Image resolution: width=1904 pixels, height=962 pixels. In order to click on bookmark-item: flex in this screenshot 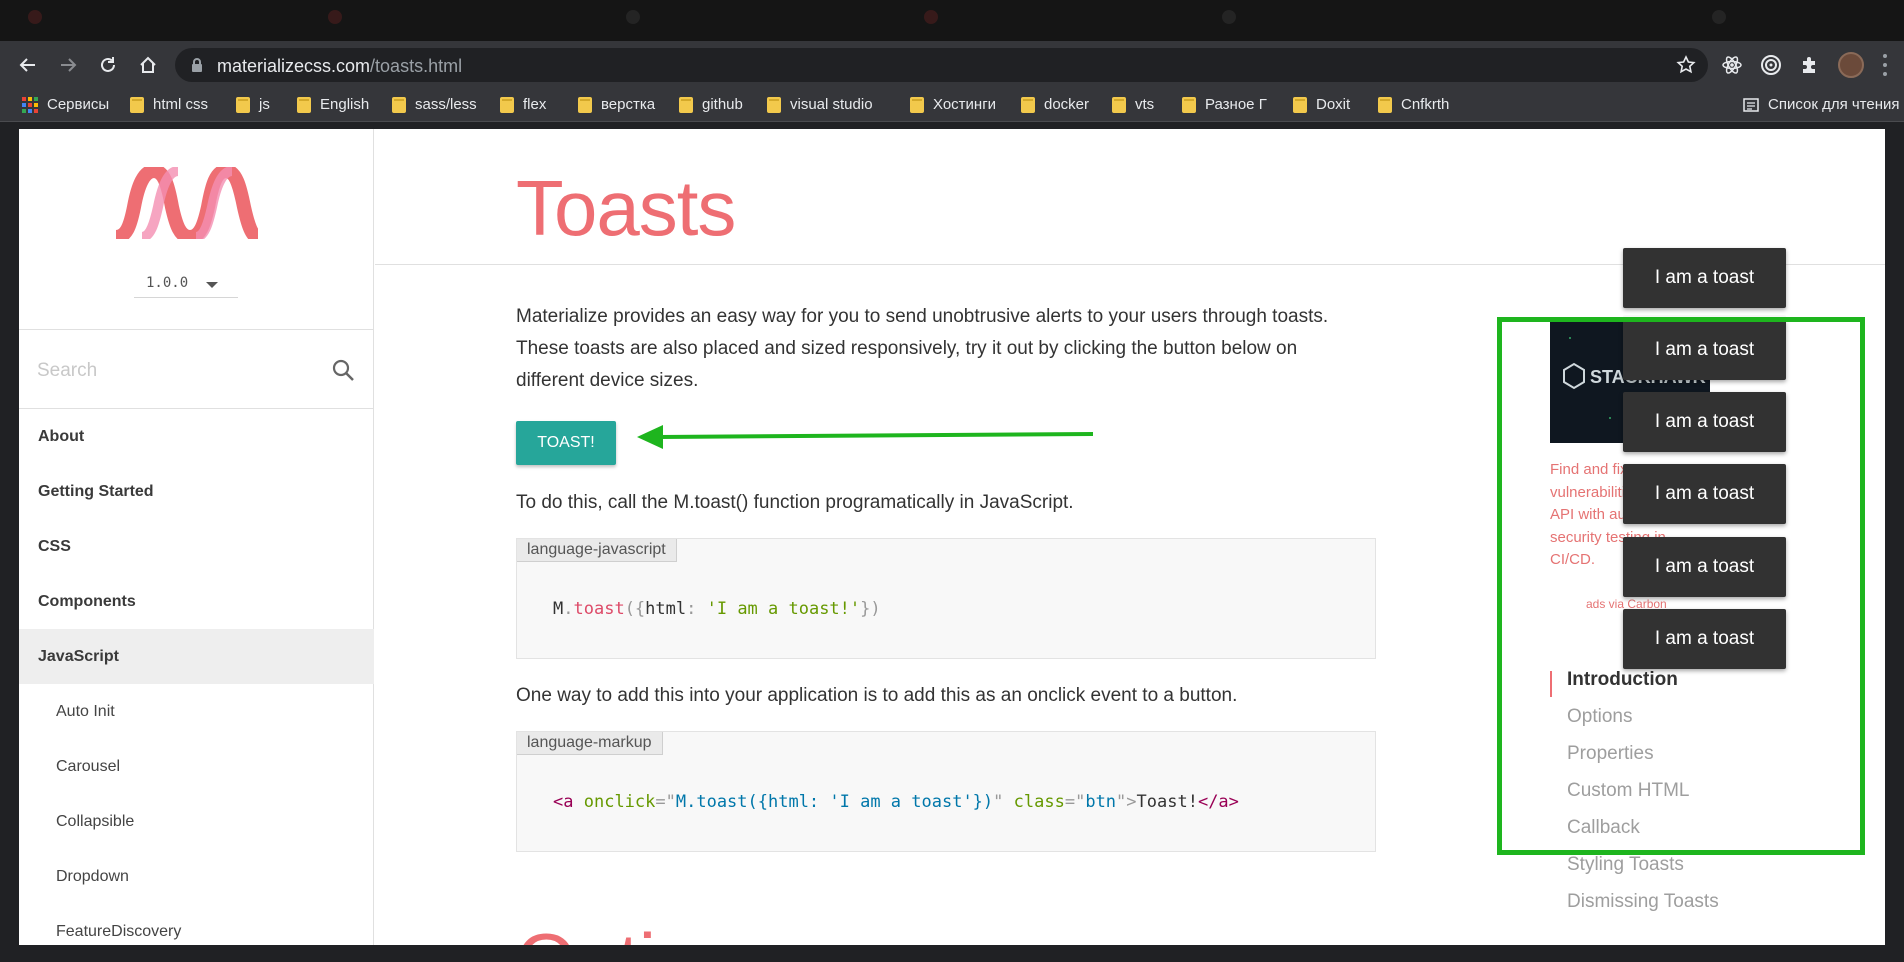, I will do `click(523, 104)`.